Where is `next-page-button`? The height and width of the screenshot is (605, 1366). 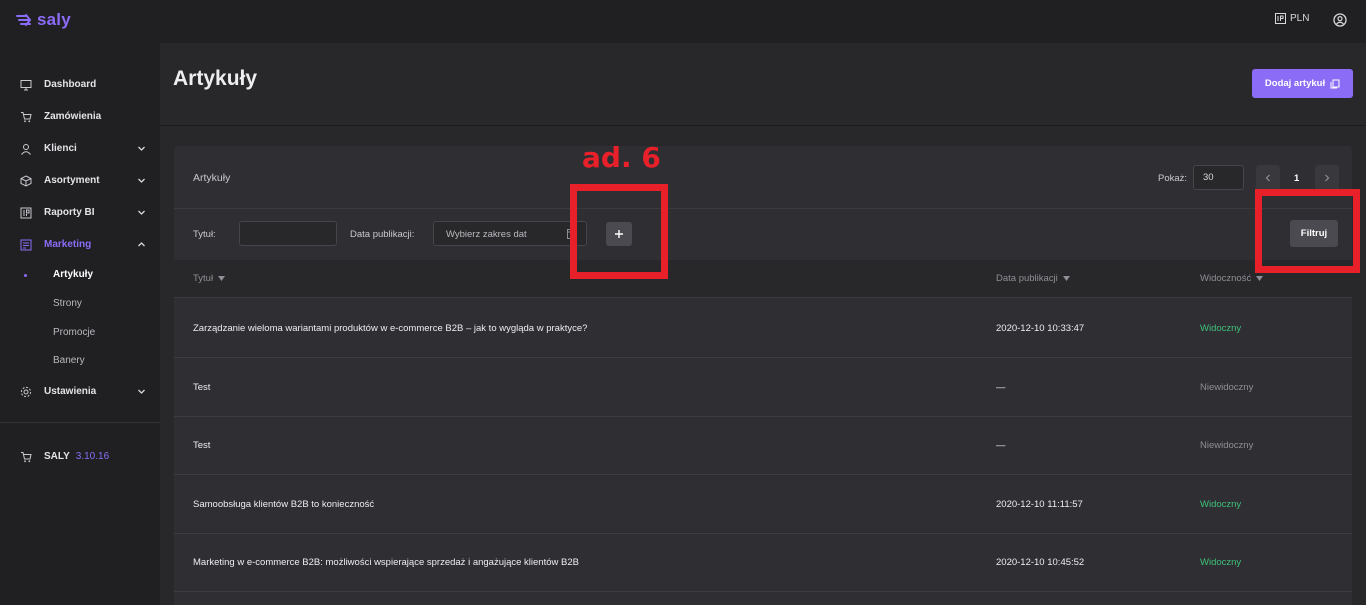 next-page-button is located at coordinates (1327, 177).